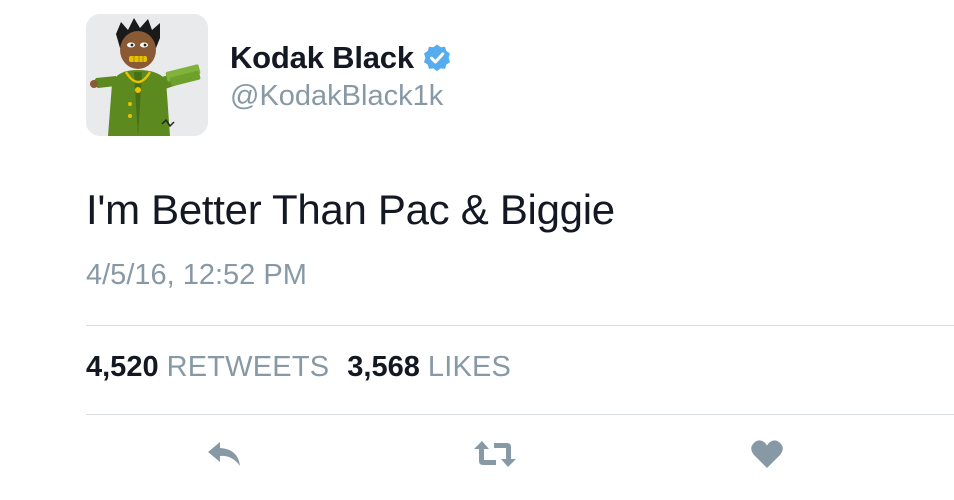 Image resolution: width=954 pixels, height=500 pixels. Describe the element at coordinates (437, 58) in the screenshot. I see `verified-badge-icon` at that location.